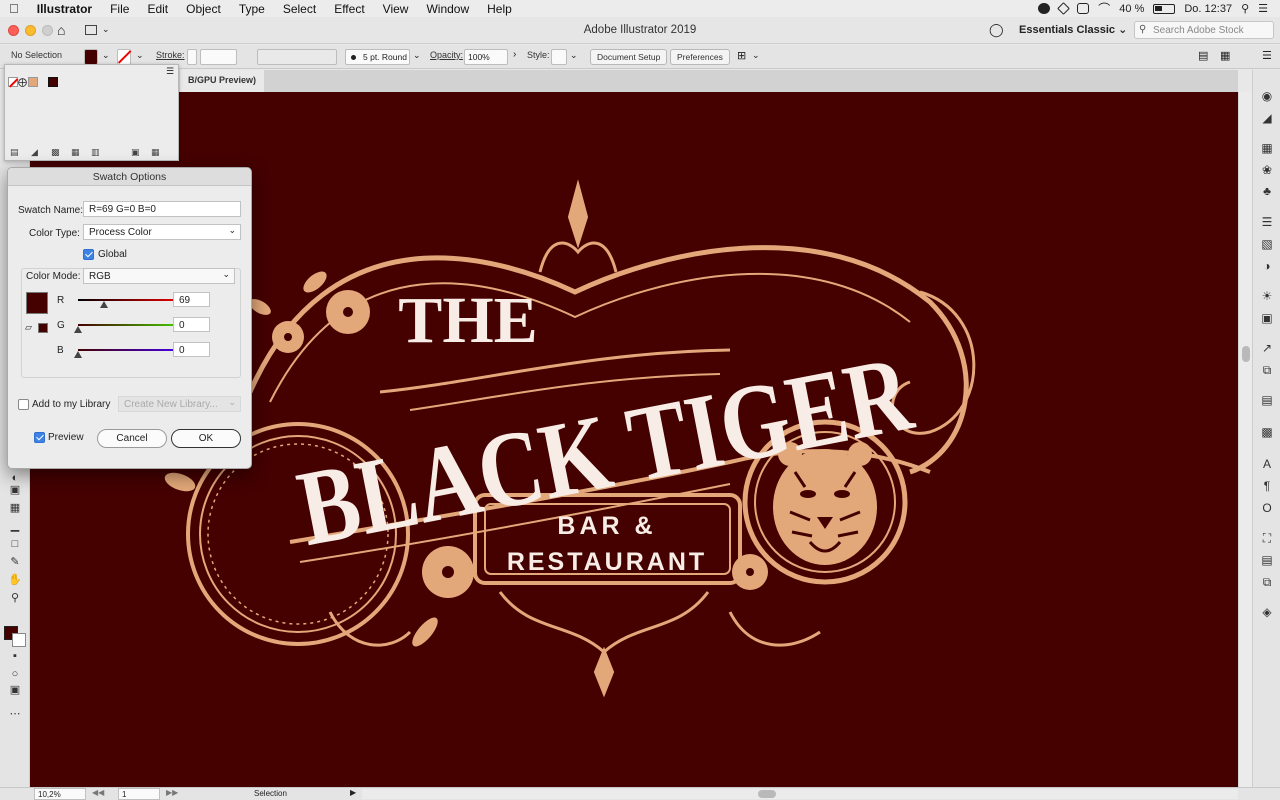  I want to click on opacity-label: Opacity:, so click(446, 55).